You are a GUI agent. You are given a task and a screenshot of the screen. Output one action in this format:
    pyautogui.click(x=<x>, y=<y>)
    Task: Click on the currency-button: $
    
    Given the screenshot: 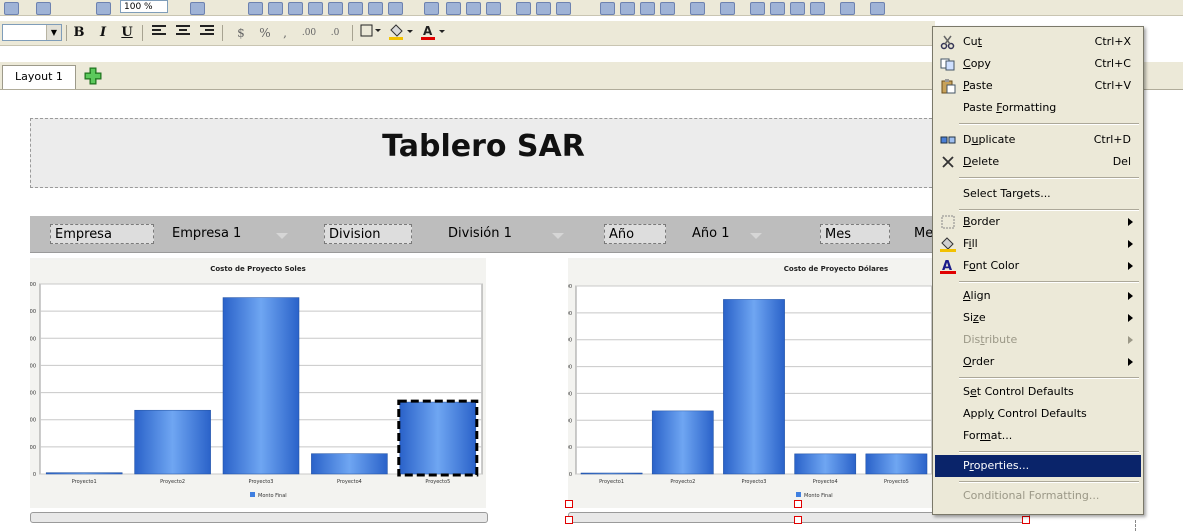 What is the action you would take?
    pyautogui.click(x=241, y=33)
    